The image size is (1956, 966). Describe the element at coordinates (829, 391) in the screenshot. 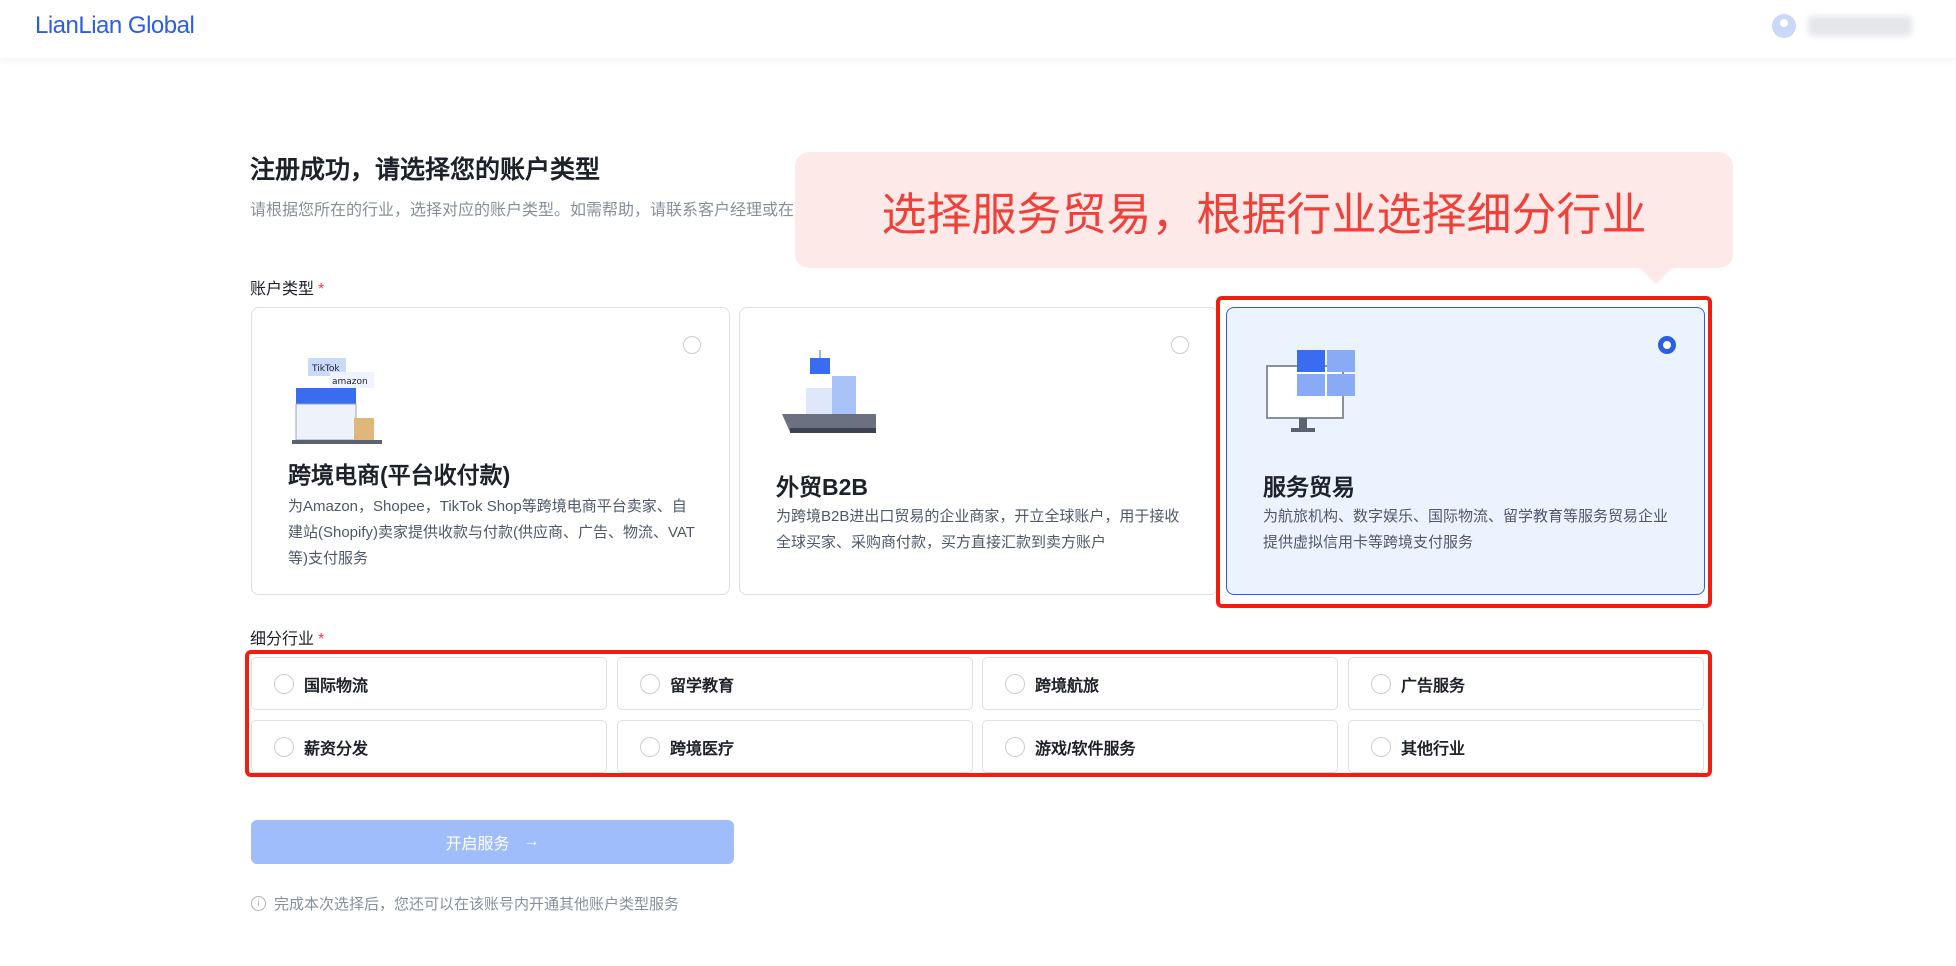

I see `cargo-ship-illustration-icon` at that location.